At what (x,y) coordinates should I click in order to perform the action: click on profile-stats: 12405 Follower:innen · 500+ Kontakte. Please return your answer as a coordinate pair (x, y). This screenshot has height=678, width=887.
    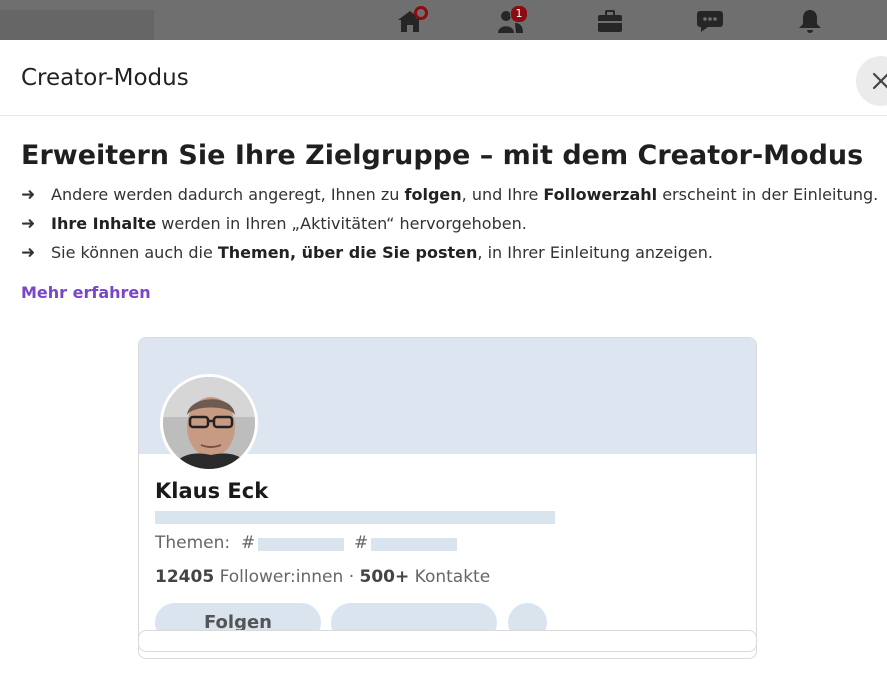
    Looking at the image, I should click on (322, 577).